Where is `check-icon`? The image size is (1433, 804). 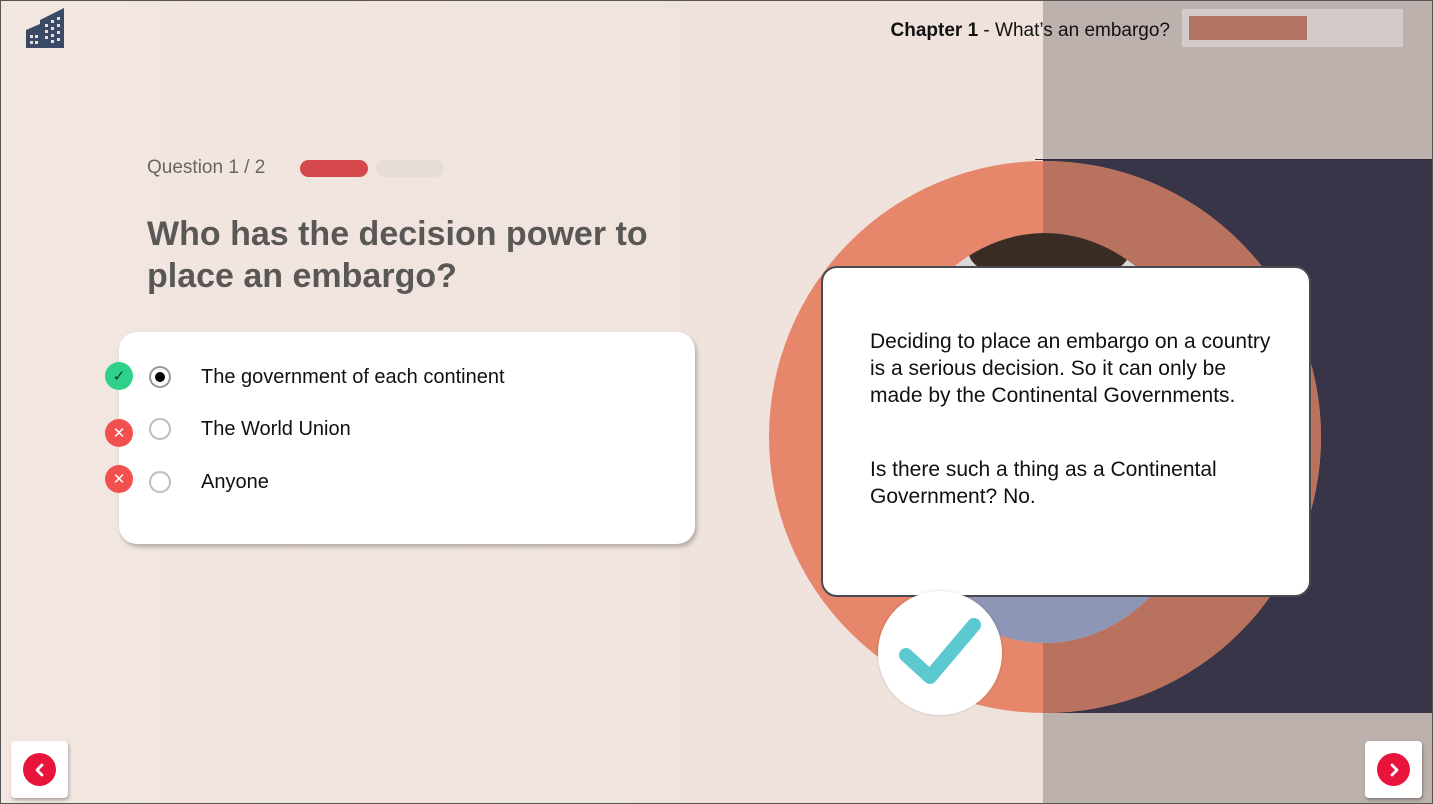
check-icon is located at coordinates (940, 651).